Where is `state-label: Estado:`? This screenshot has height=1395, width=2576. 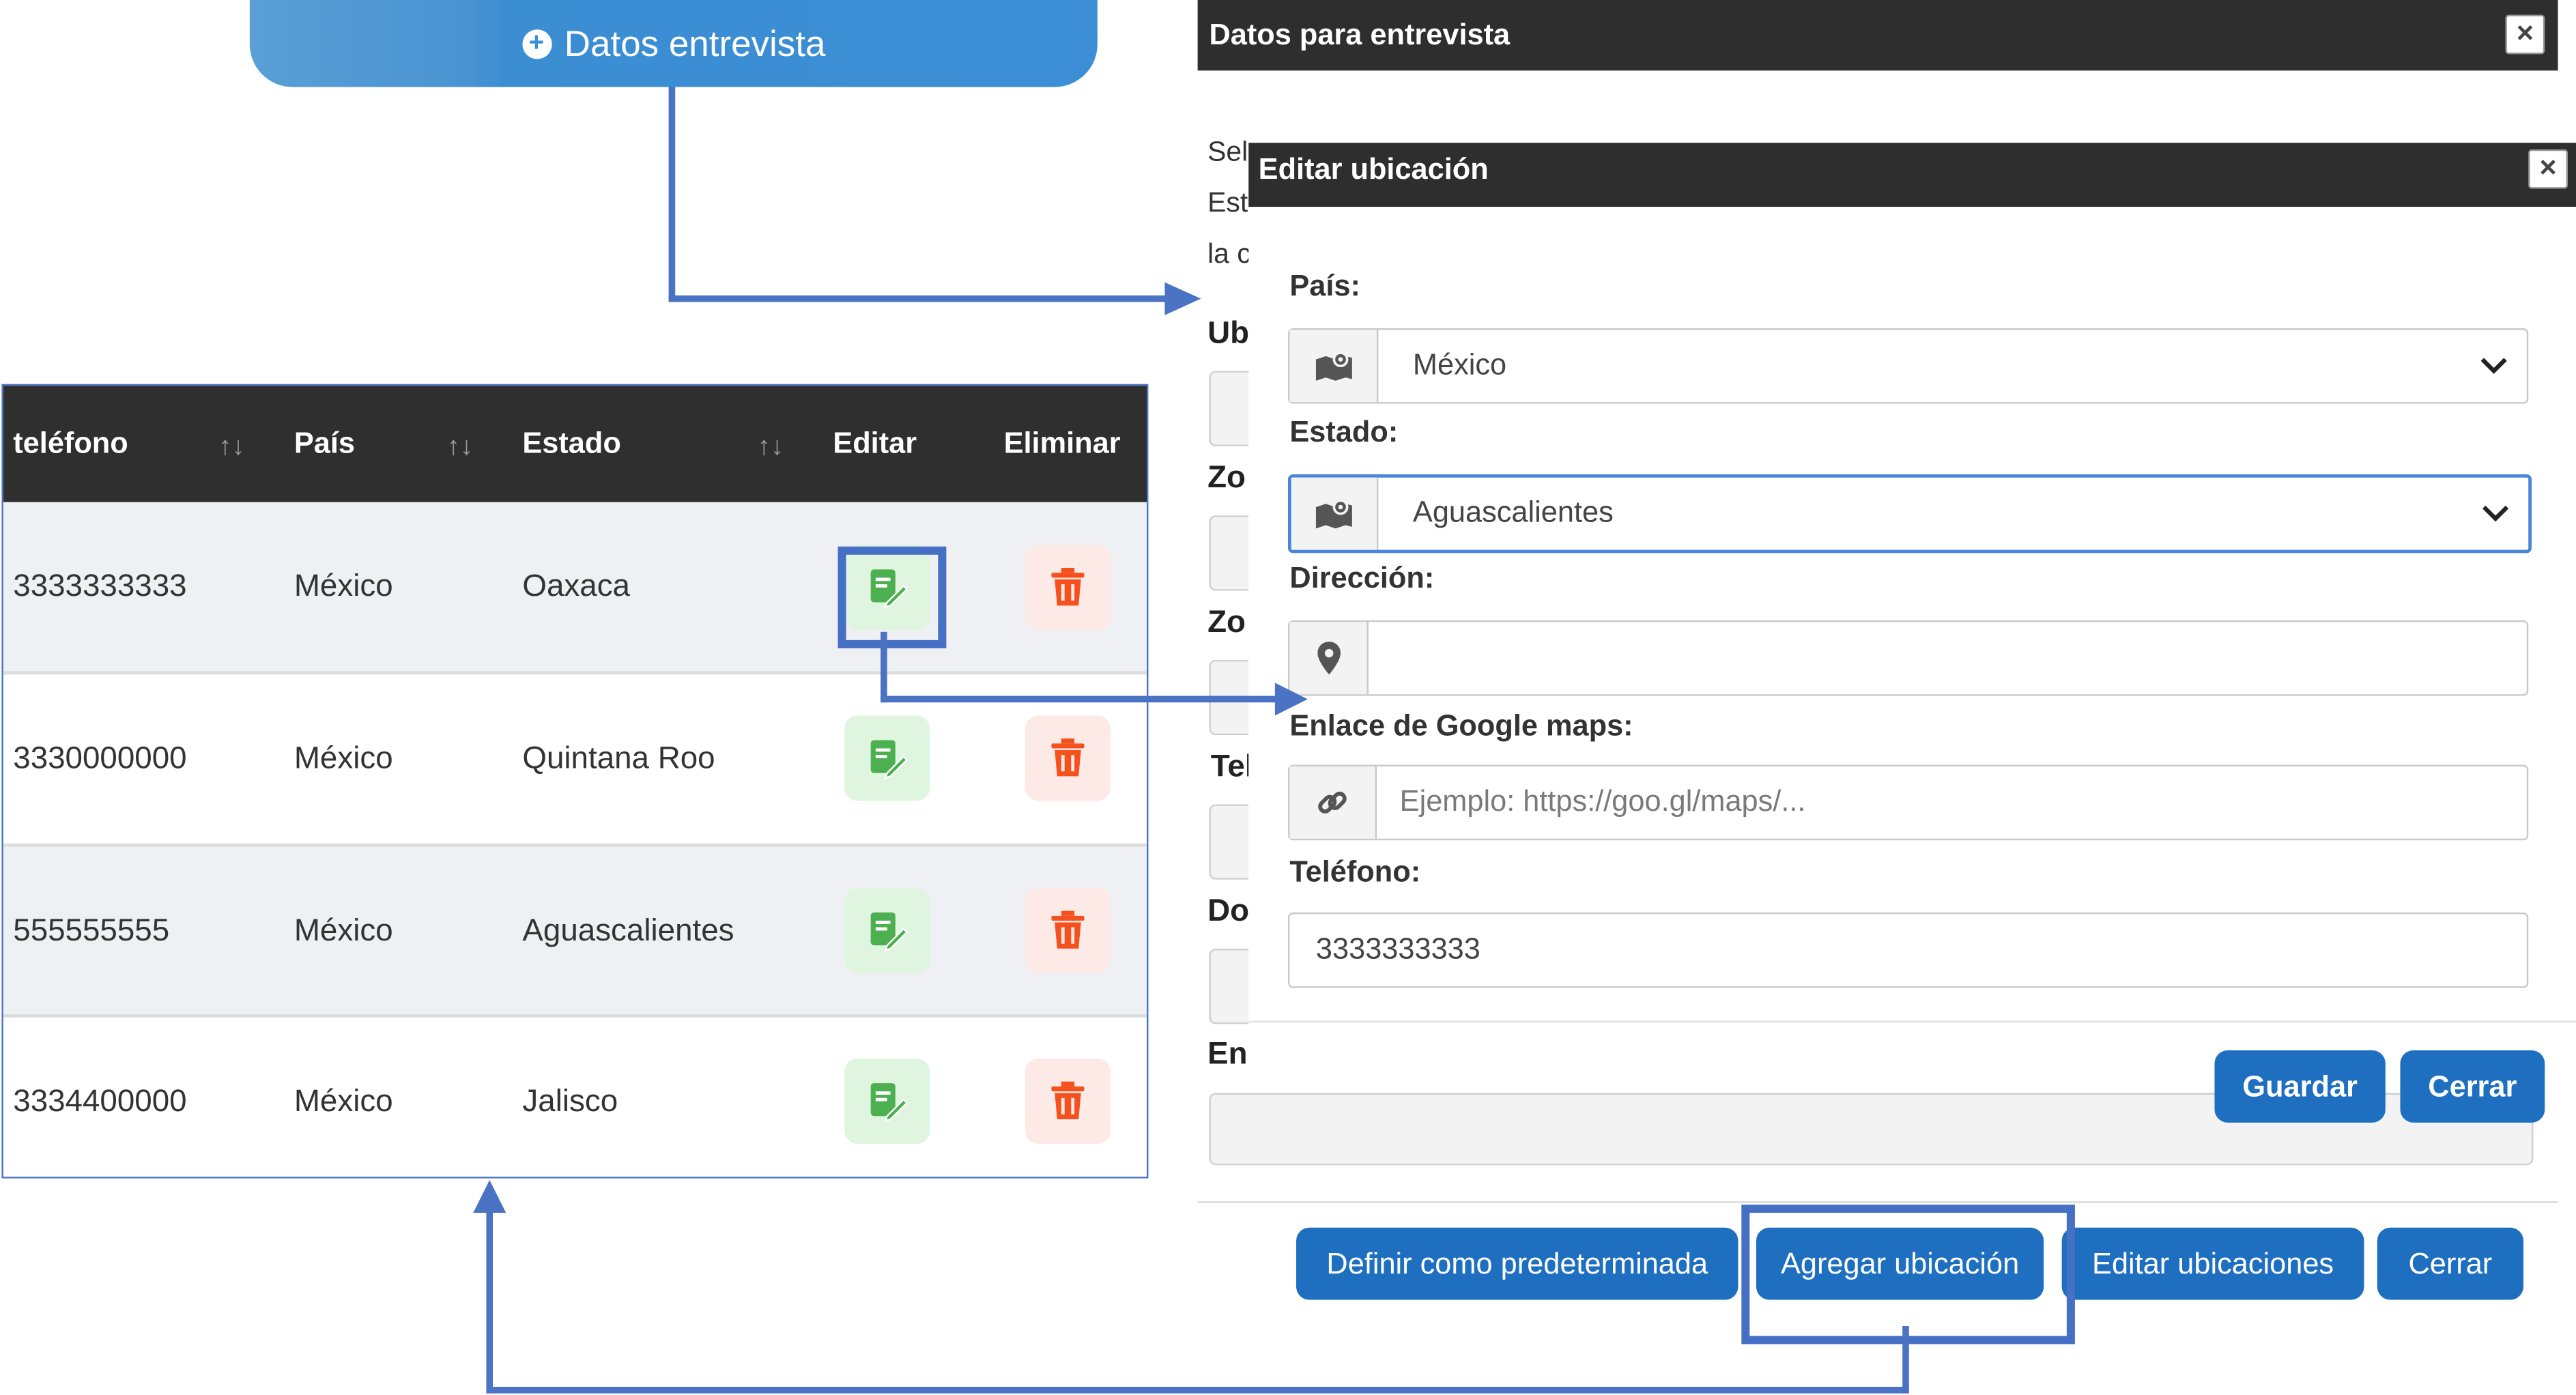 state-label: Estado: is located at coordinates (1344, 432).